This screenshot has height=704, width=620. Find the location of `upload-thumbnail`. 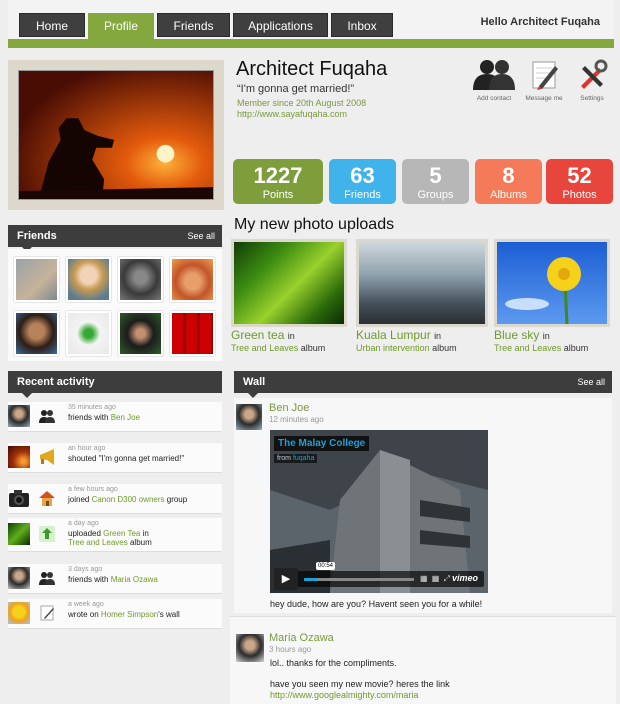

upload-thumbnail is located at coordinates (552, 283).